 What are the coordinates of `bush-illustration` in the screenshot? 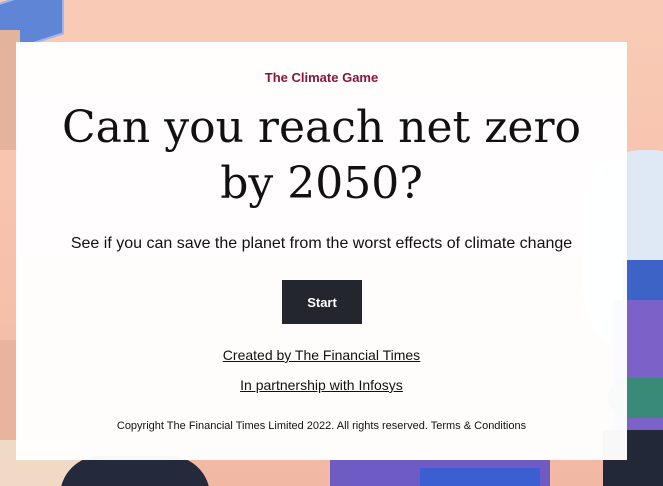 It's located at (135, 471).